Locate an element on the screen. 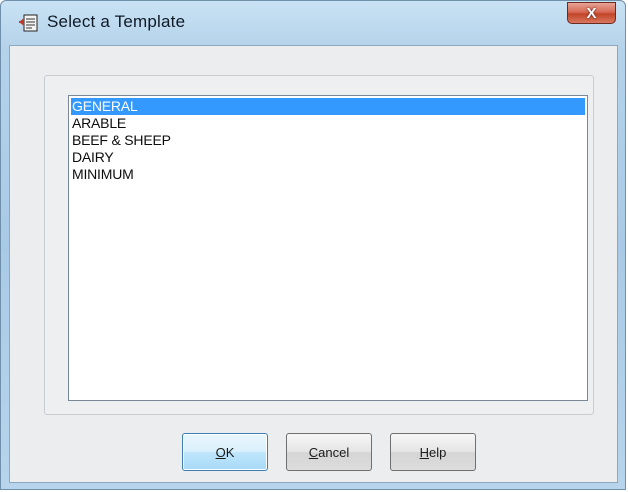 This screenshot has height=492, width=628. ok-button: OK is located at coordinates (225, 452).